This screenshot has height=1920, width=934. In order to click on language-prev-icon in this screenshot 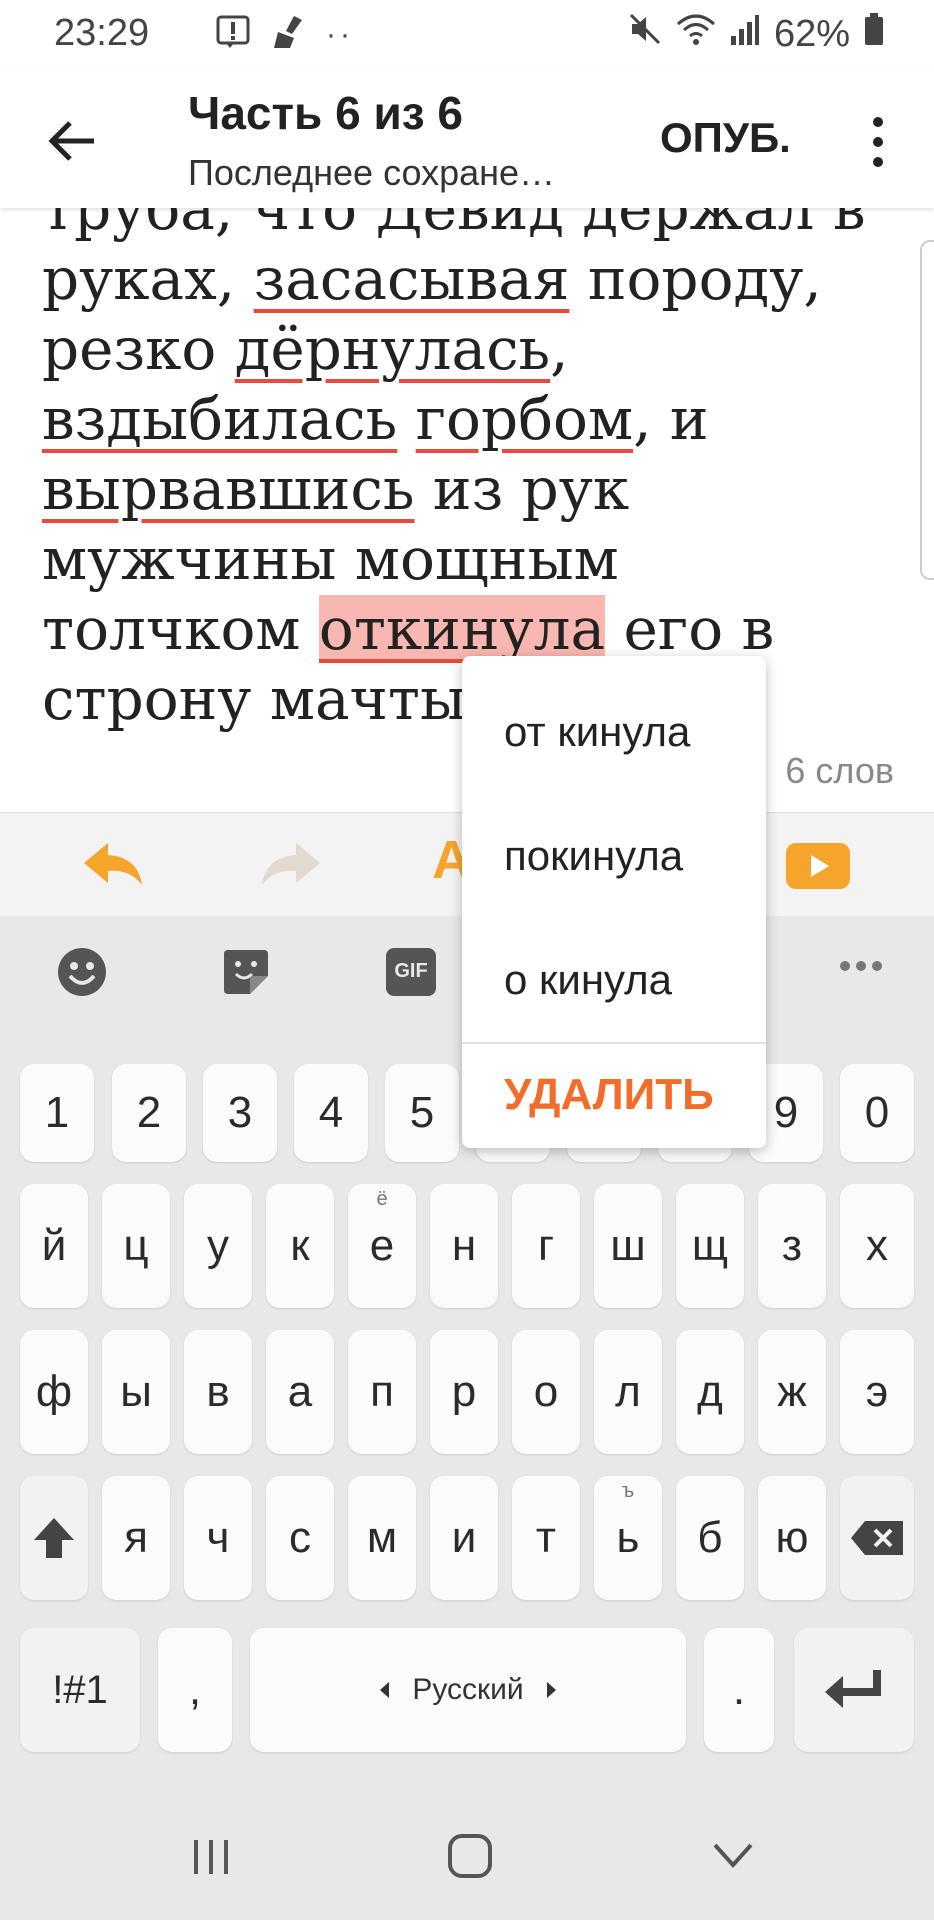, I will do `click(385, 1690)`.